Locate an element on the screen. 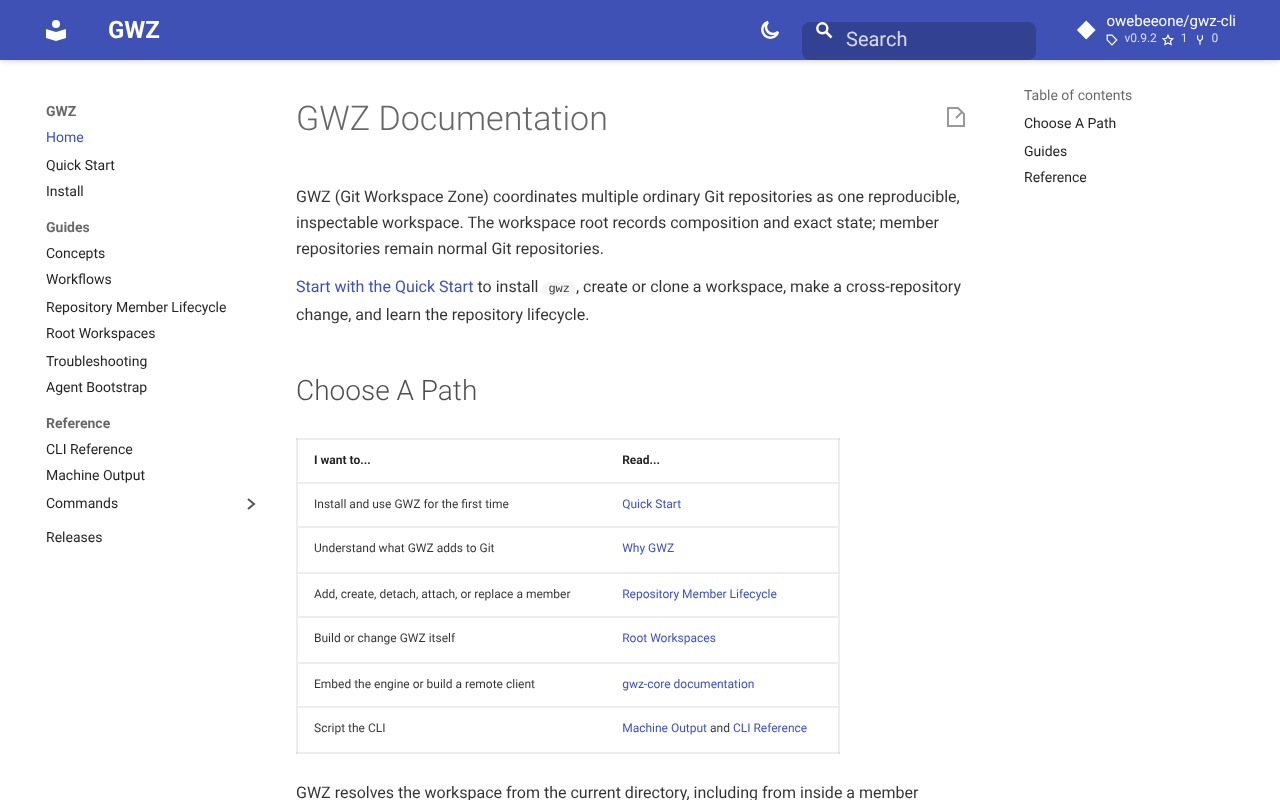 This screenshot has height=800, width=1280. search-icon is located at coordinates (824, 30).